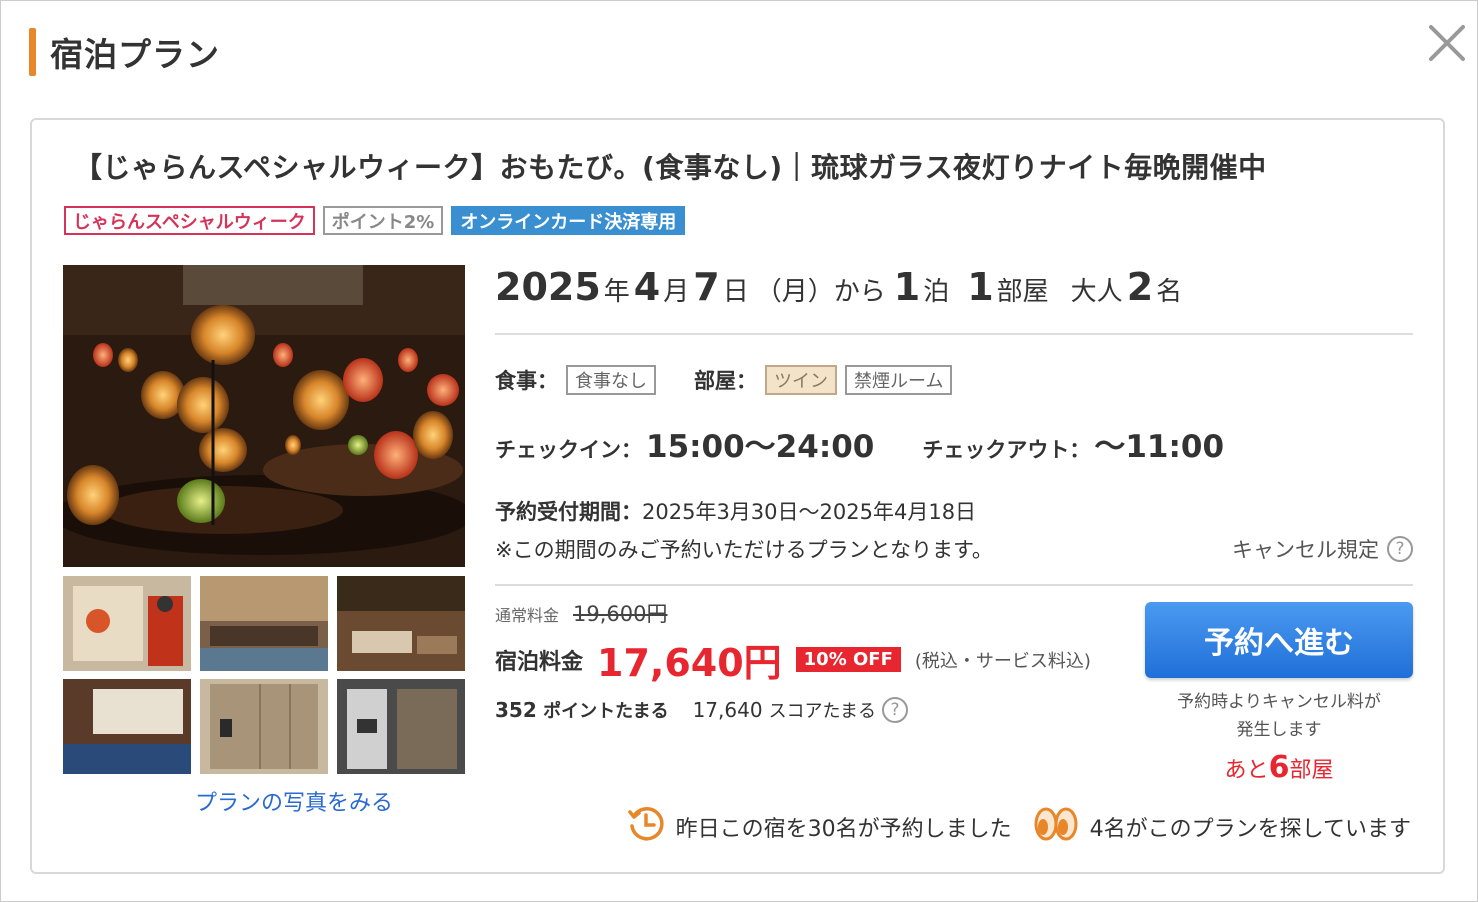 The height and width of the screenshot is (902, 1478). I want to click on non-smoking-chip: 禁煙ルーム, so click(899, 380).